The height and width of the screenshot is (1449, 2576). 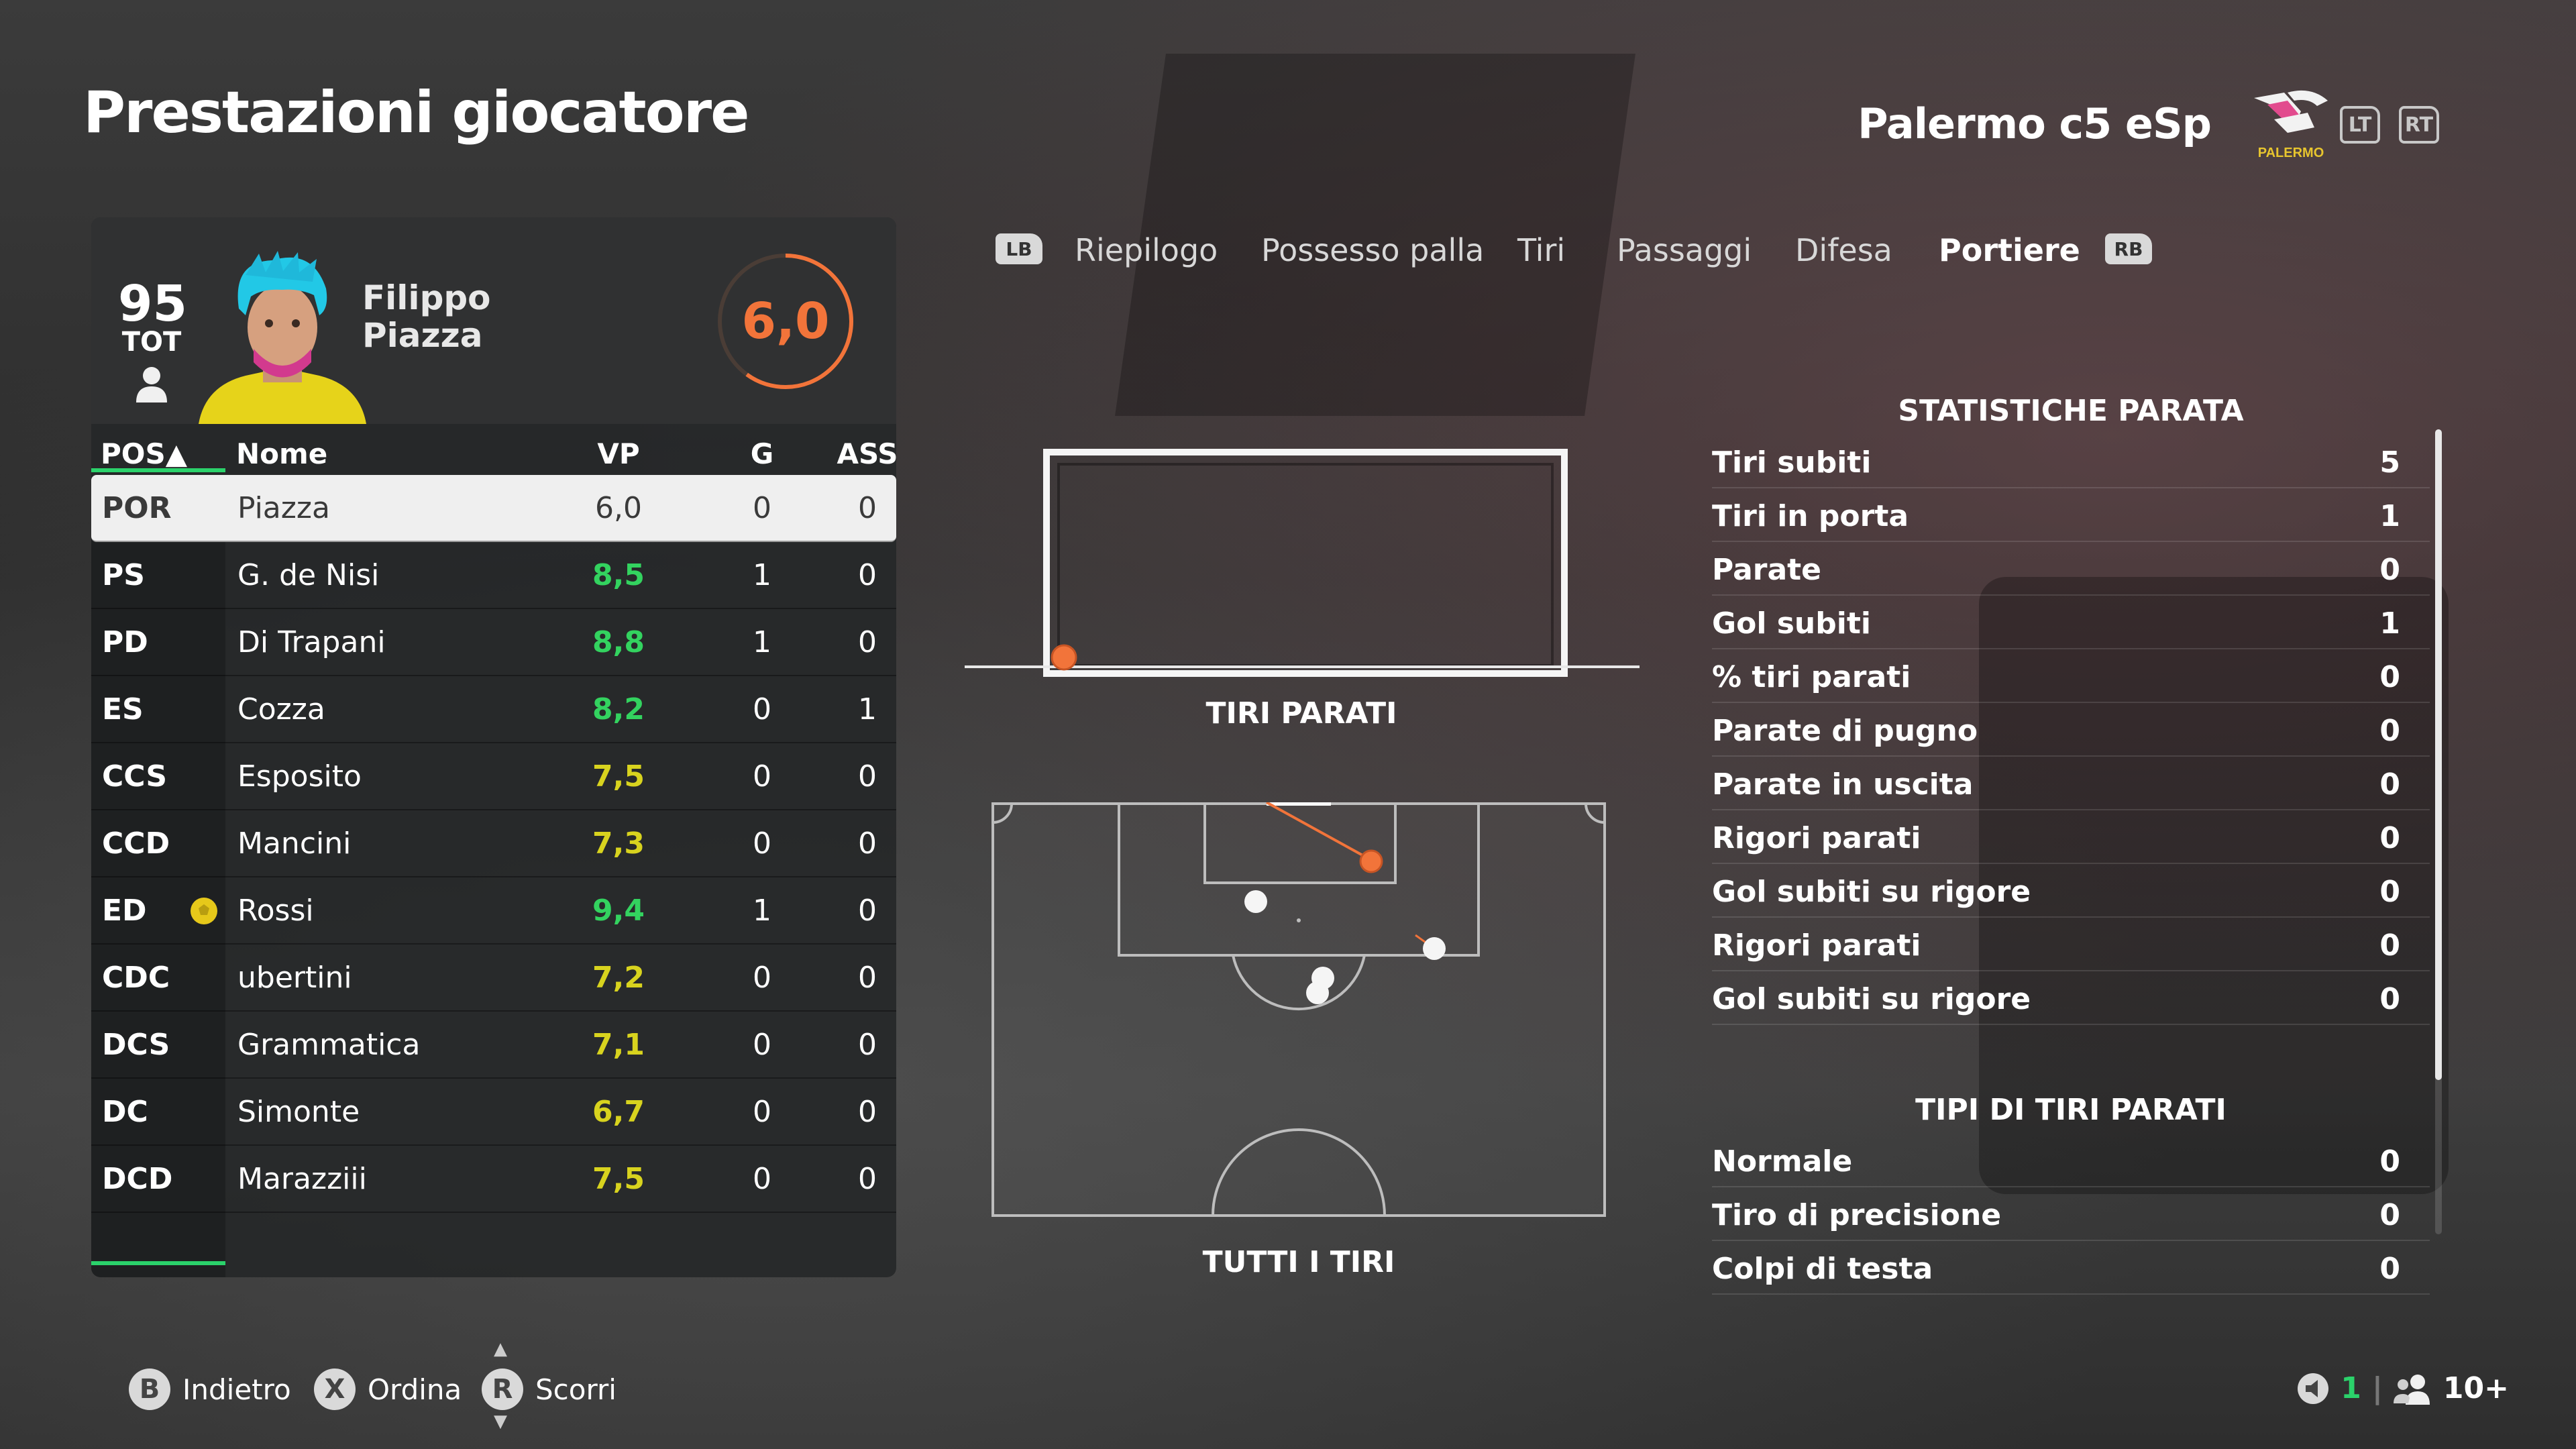 I want to click on lb-button: LB, so click(x=1019, y=248).